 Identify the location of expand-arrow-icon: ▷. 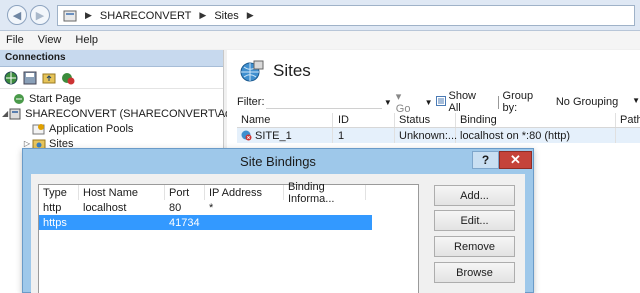
(27, 143).